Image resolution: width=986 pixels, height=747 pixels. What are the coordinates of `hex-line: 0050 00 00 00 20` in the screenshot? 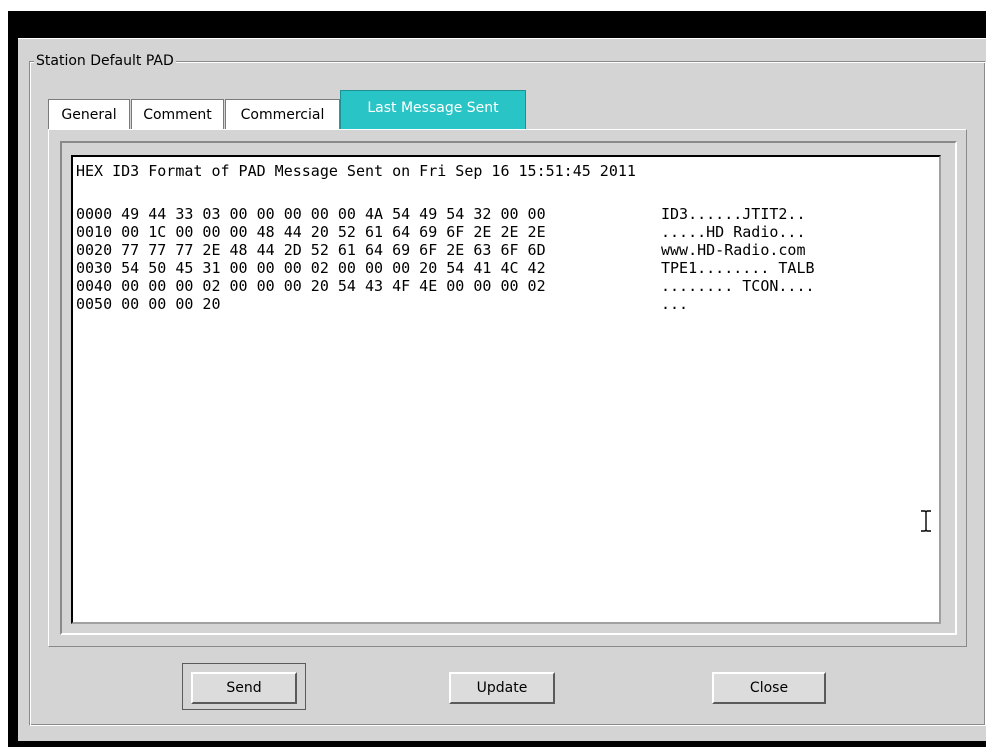 It's located at (148, 304).